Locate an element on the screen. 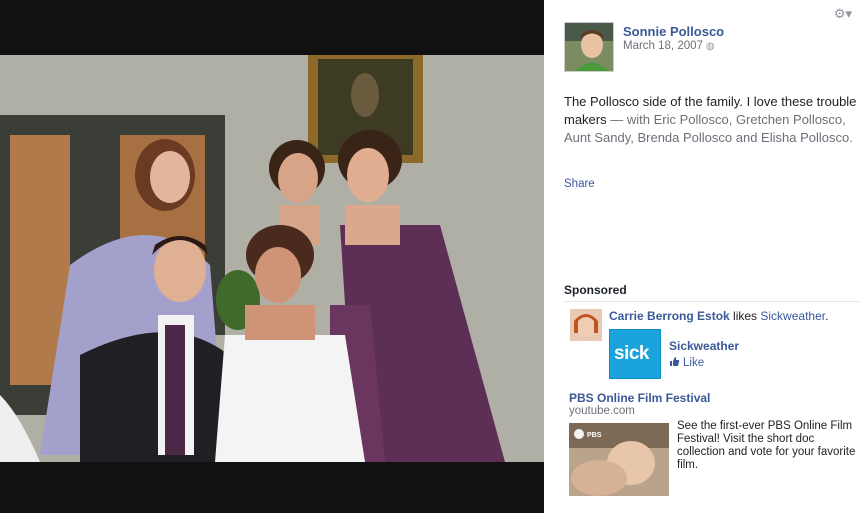 The width and height of the screenshot is (860, 513). divider is located at coordinates (712, 301).